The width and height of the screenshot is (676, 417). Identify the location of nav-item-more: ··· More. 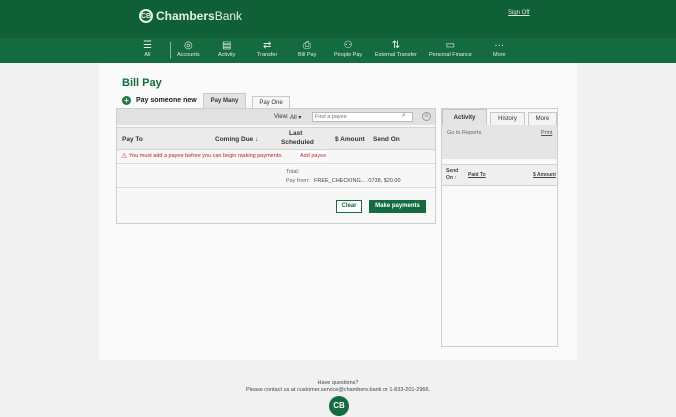
(499, 49).